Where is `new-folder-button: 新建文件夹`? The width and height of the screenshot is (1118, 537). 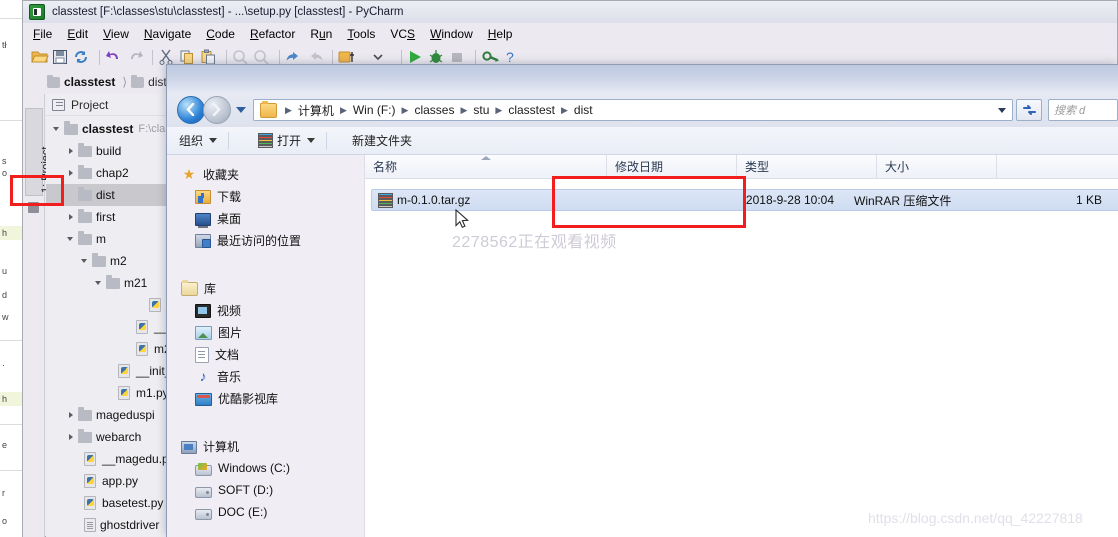
new-folder-button: 新建文件夹 is located at coordinates (382, 141).